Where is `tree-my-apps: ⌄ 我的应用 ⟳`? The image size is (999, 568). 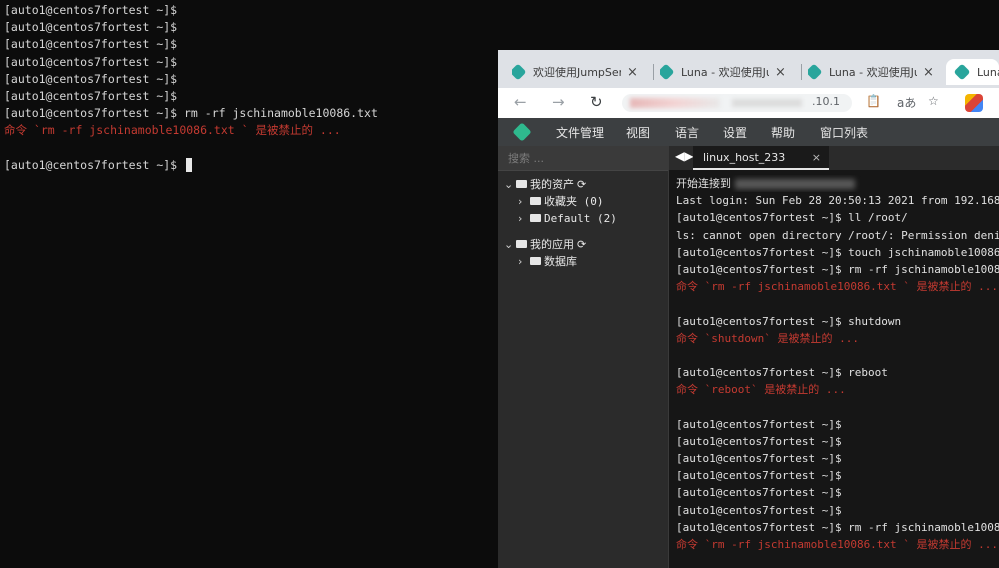
tree-my-apps: ⌄ 我的应用 ⟳ is located at coordinates (545, 245).